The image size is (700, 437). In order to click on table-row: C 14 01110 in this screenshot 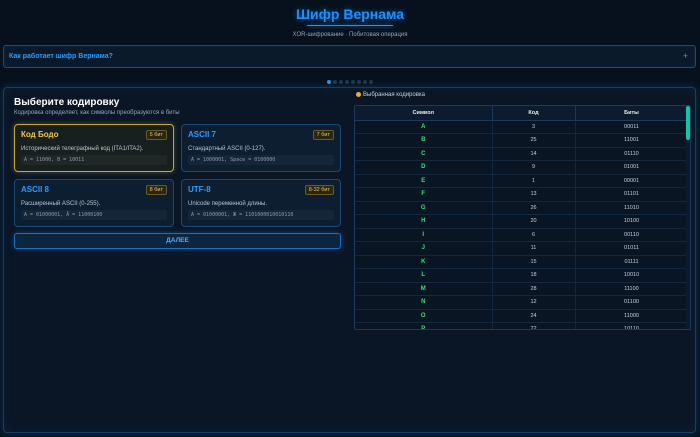, I will do `click(522, 154)`.